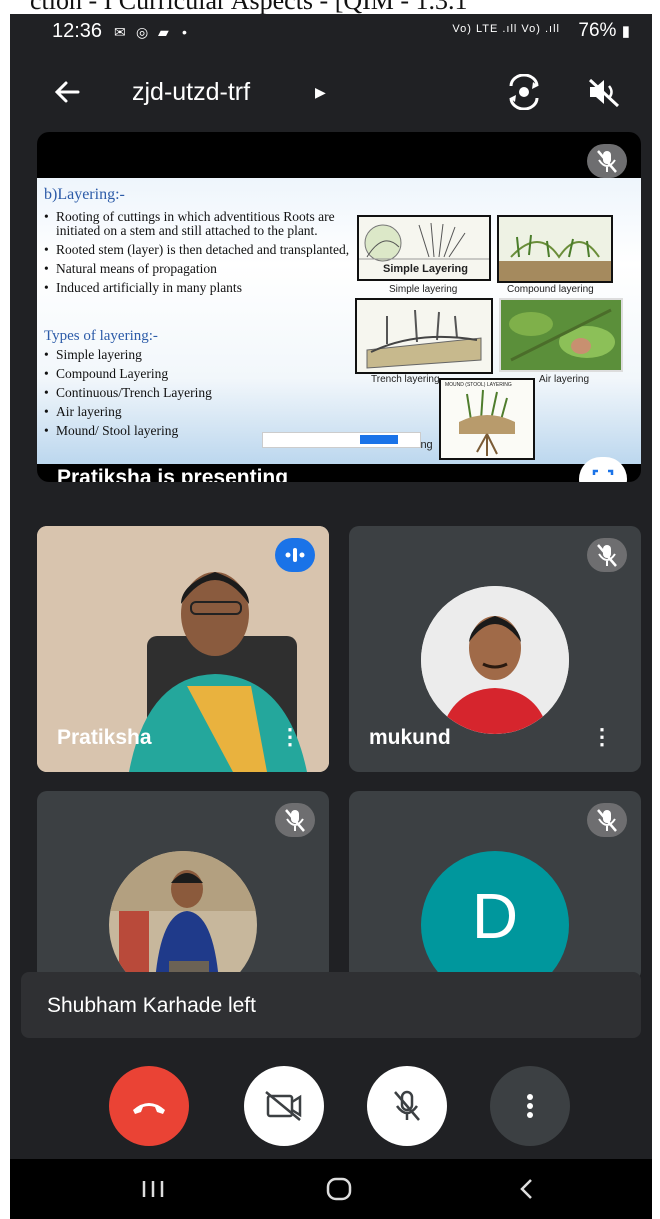 This screenshot has height=1219, width=660. What do you see at coordinates (142, 32) in the screenshot?
I see `whatsapp-icon: ◎` at bounding box center [142, 32].